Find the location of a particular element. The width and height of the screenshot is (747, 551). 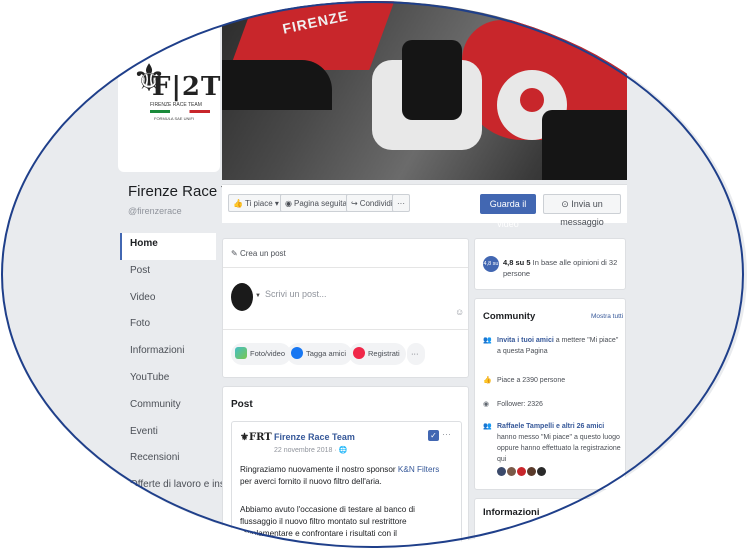

like-label: Ti piace is located at coordinates (258, 203).